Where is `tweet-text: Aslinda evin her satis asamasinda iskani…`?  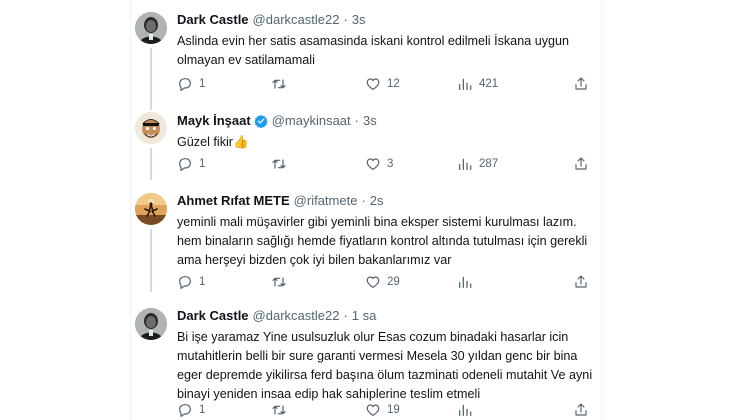 tweet-text: Aslinda evin her satis asamasinda iskani… is located at coordinates (373, 50).